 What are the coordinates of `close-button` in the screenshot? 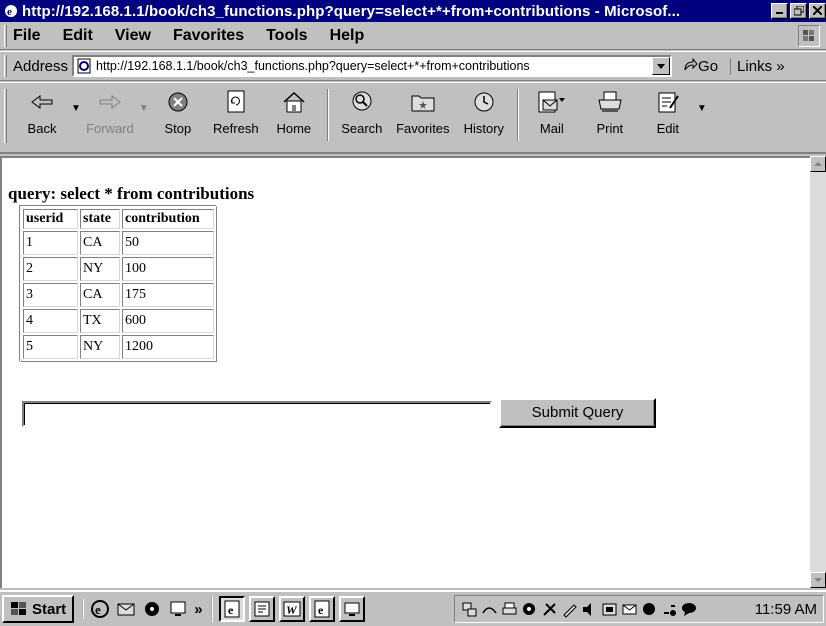 It's located at (817, 11).